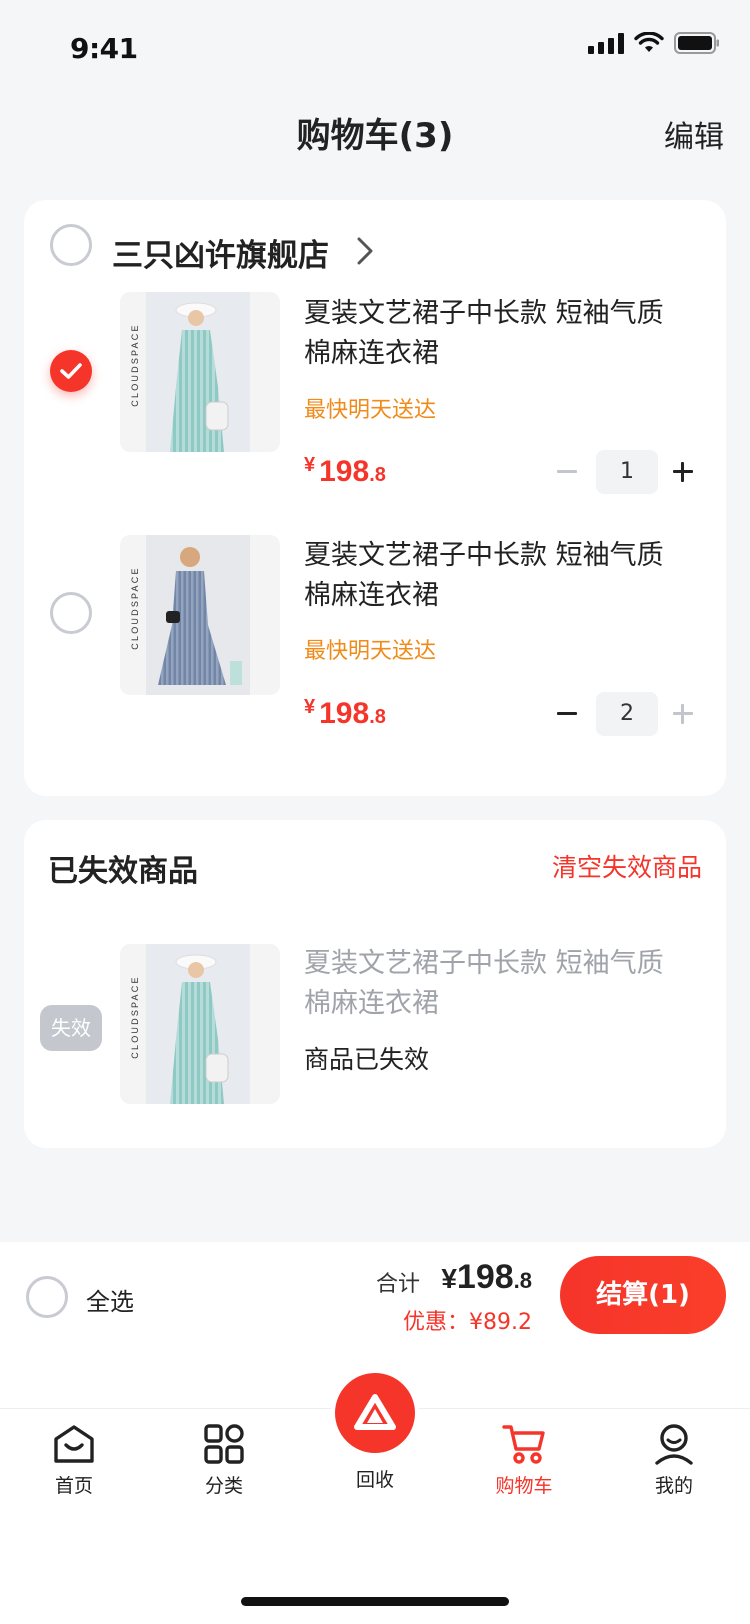 The width and height of the screenshot is (750, 1624). I want to click on quantity-value: 1, so click(627, 472).